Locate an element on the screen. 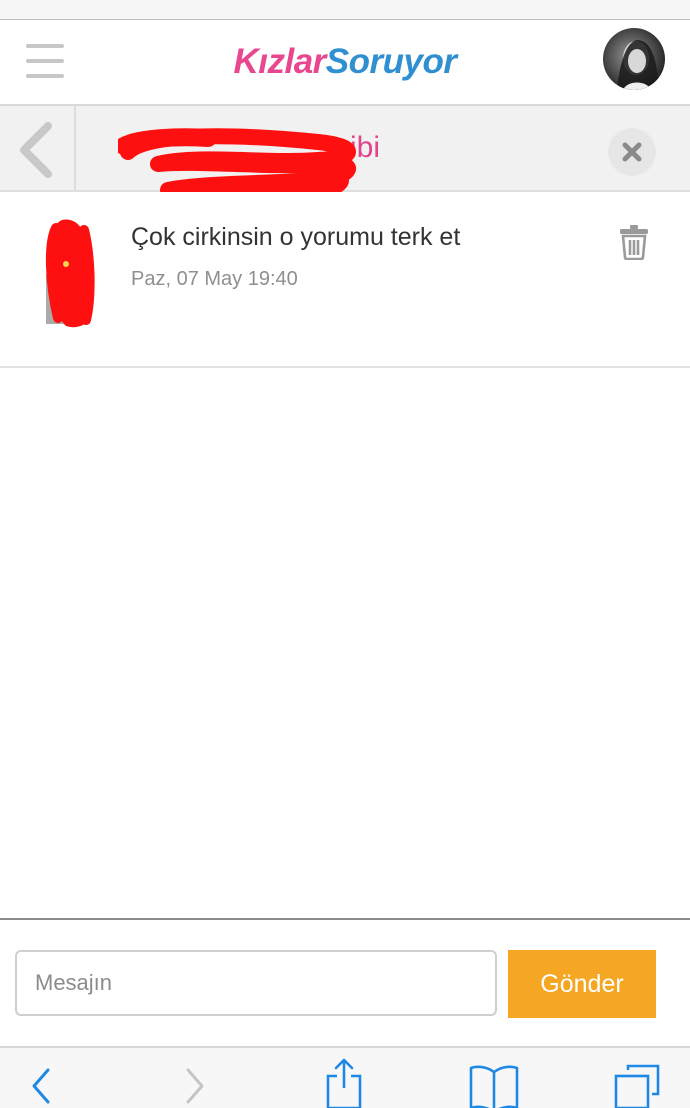 The image size is (690, 1108). avatar-photo is located at coordinates (638, 65).